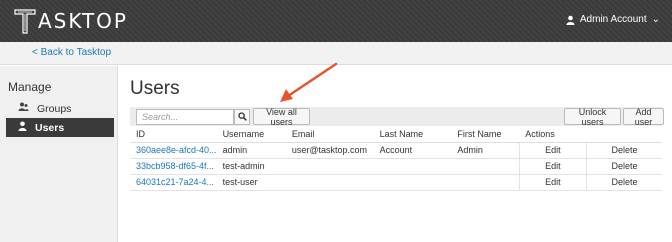 The width and height of the screenshot is (672, 242). Describe the element at coordinates (251, 134) in the screenshot. I see `column-header-username: Username` at that location.